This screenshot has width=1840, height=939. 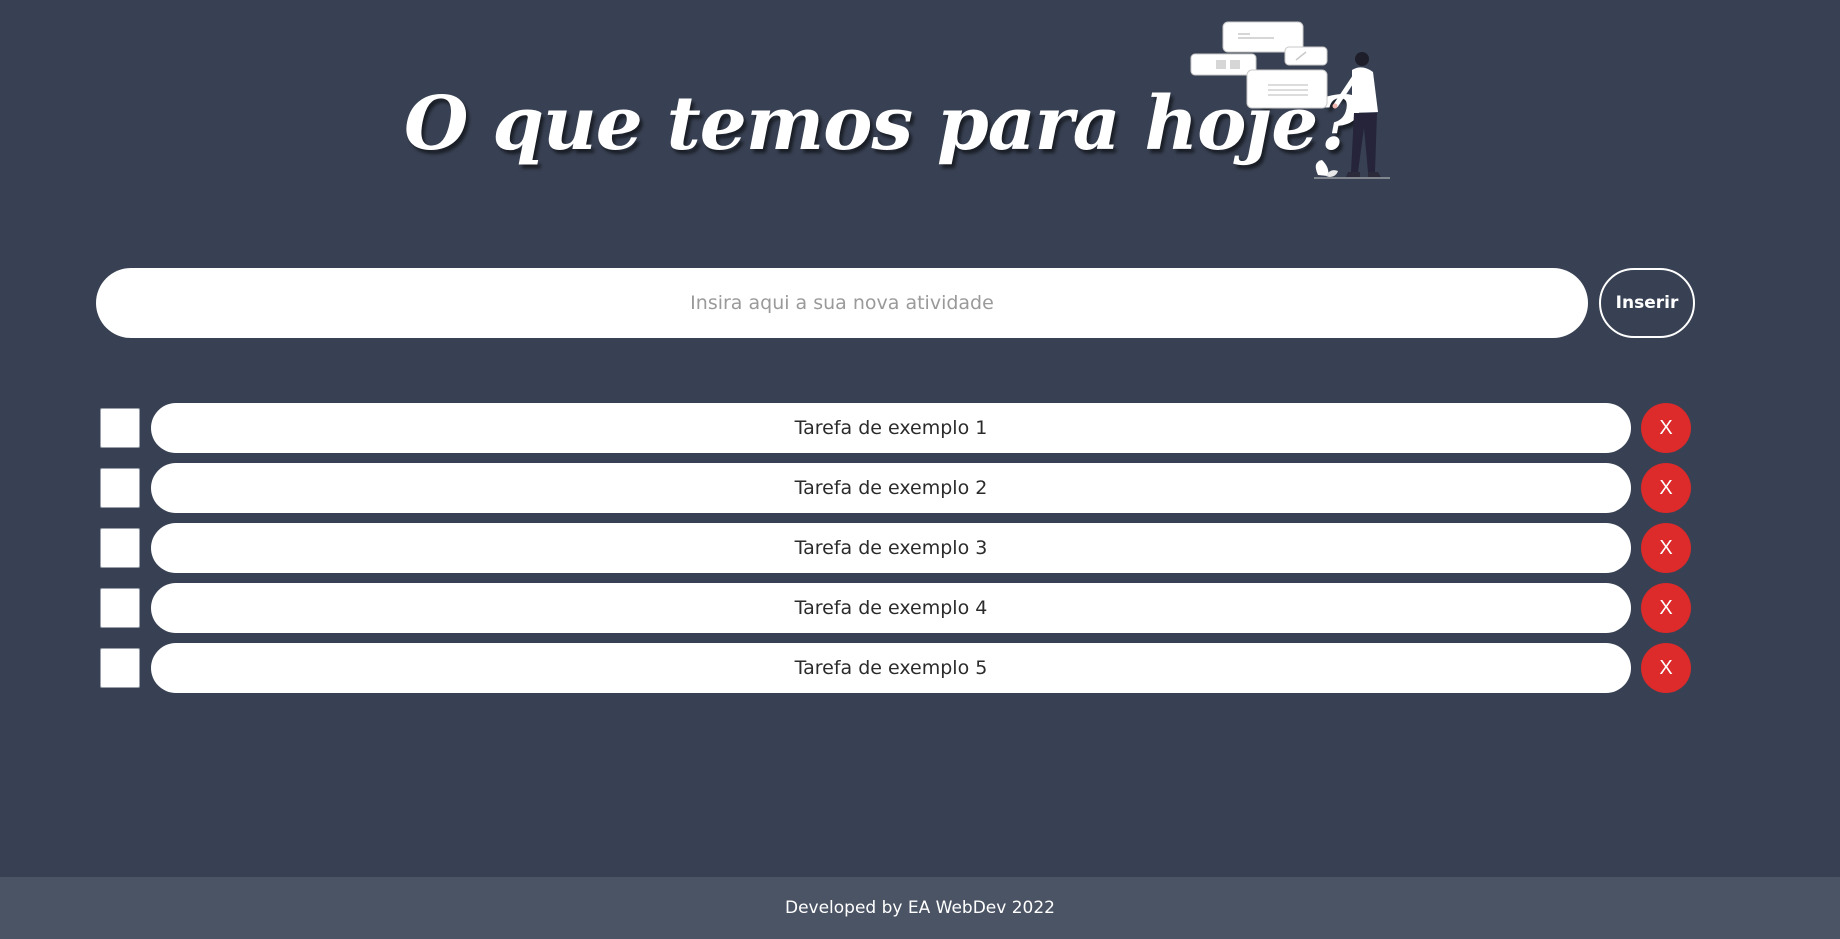 I want to click on task-row: Tarefa de exemplo 5 X, so click(x=896, y=667).